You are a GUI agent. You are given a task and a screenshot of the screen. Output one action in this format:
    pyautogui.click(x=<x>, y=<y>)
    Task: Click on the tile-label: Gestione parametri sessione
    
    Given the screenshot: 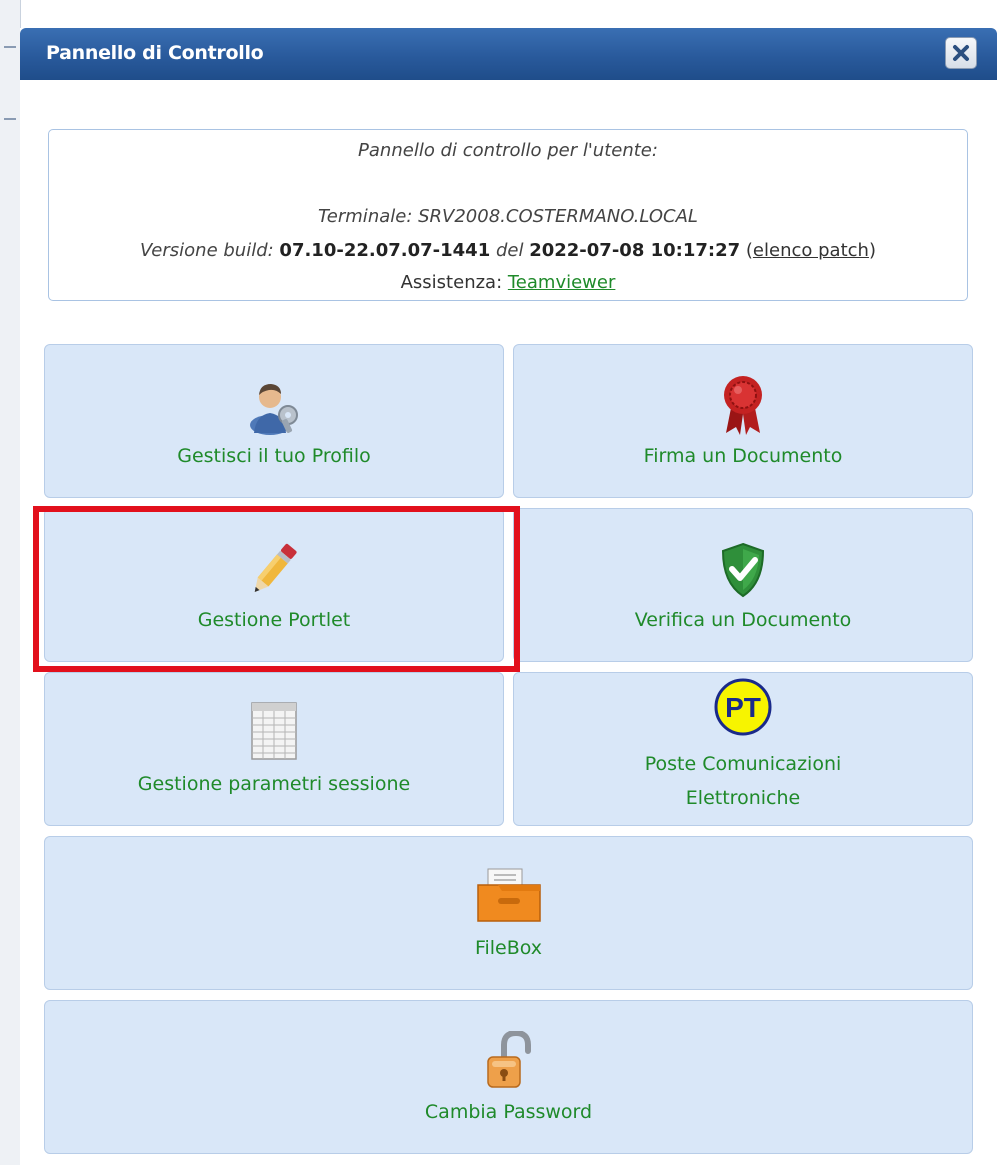 What is the action you would take?
    pyautogui.click(x=274, y=784)
    